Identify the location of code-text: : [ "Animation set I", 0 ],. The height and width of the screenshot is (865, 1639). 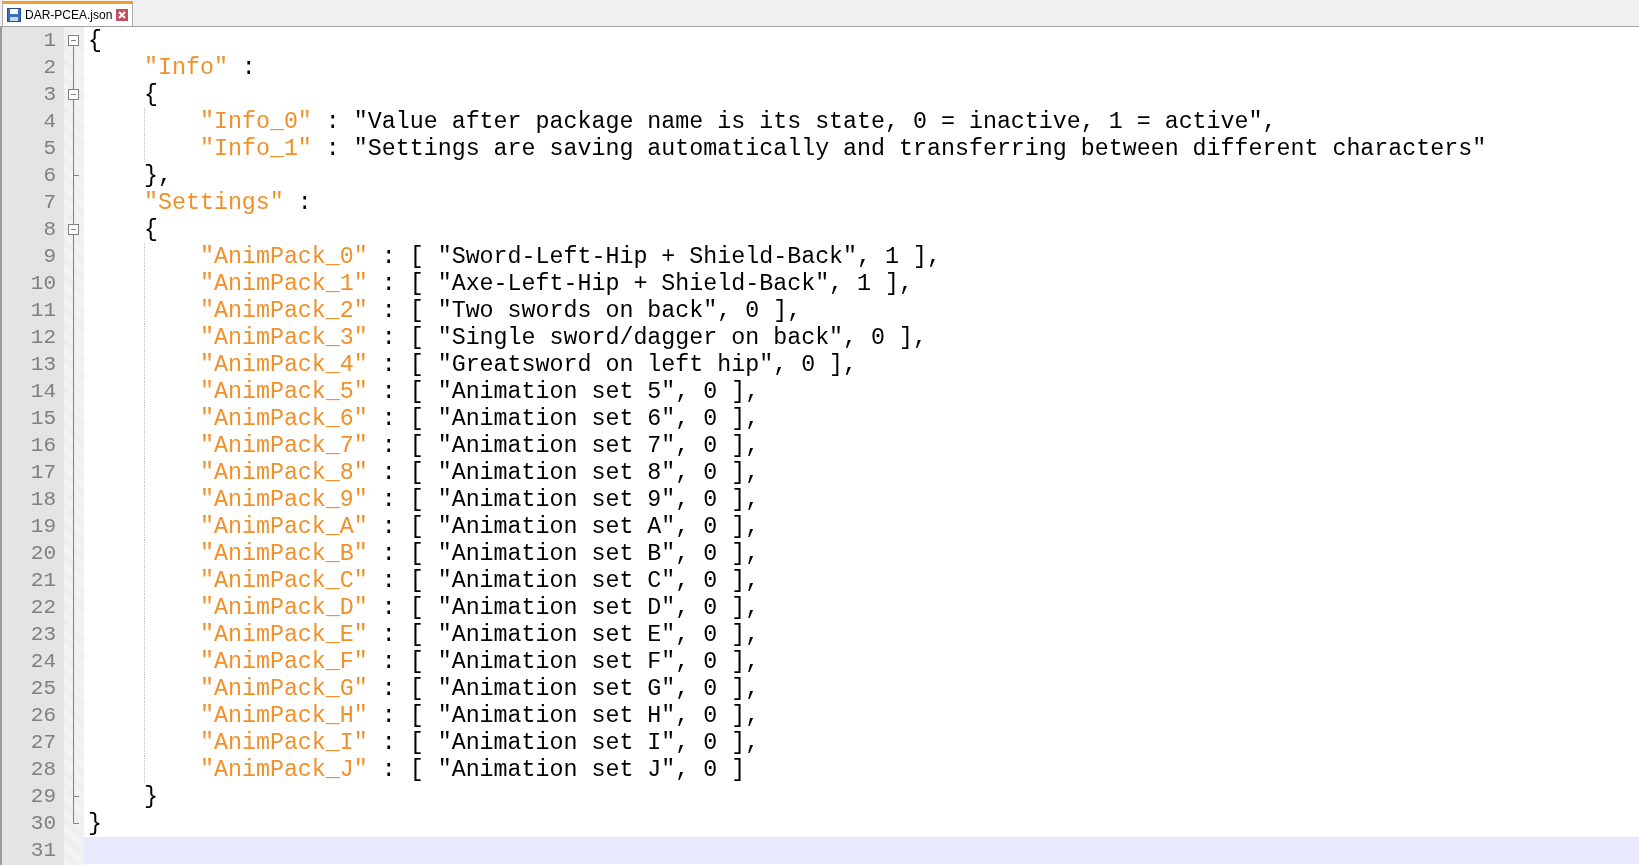
(570, 742).